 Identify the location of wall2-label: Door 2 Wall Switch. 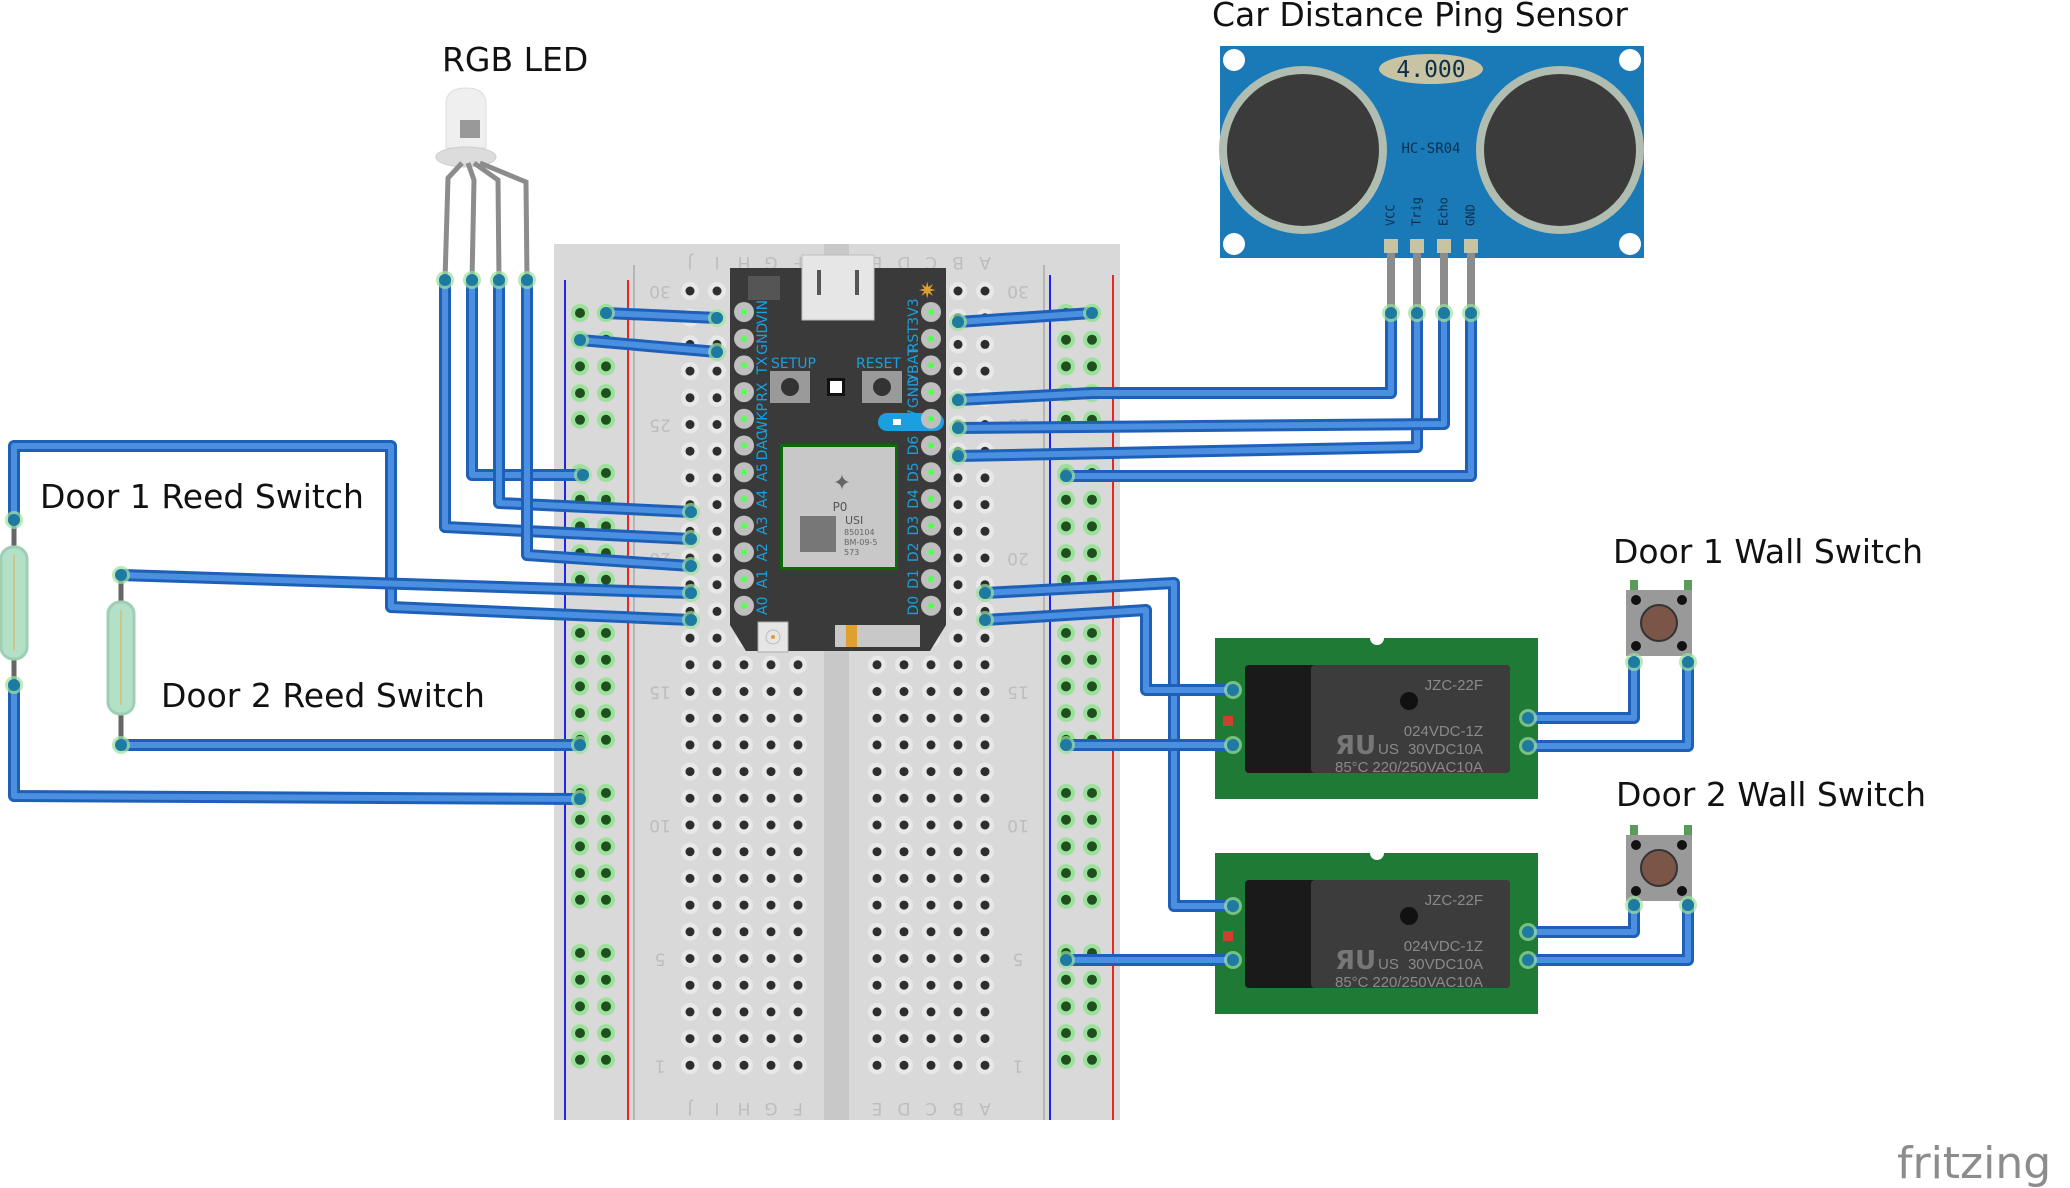
(1771, 794).